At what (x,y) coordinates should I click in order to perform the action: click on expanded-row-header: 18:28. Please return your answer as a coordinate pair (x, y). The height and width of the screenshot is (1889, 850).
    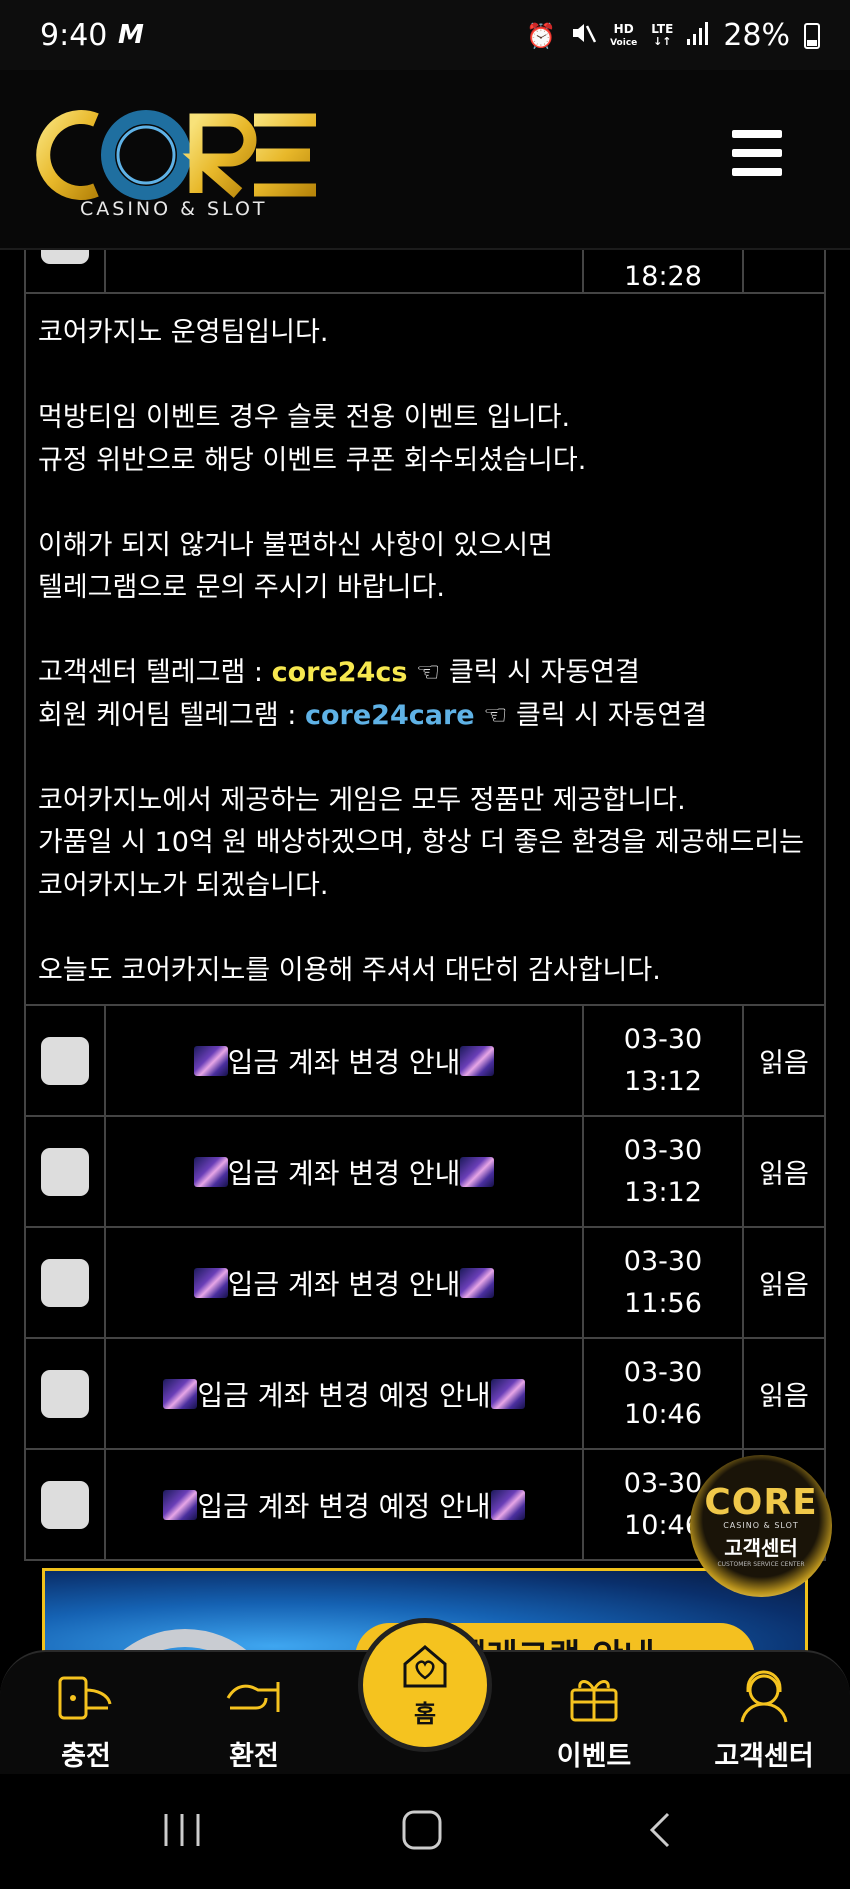
    Looking at the image, I should click on (425, 272).